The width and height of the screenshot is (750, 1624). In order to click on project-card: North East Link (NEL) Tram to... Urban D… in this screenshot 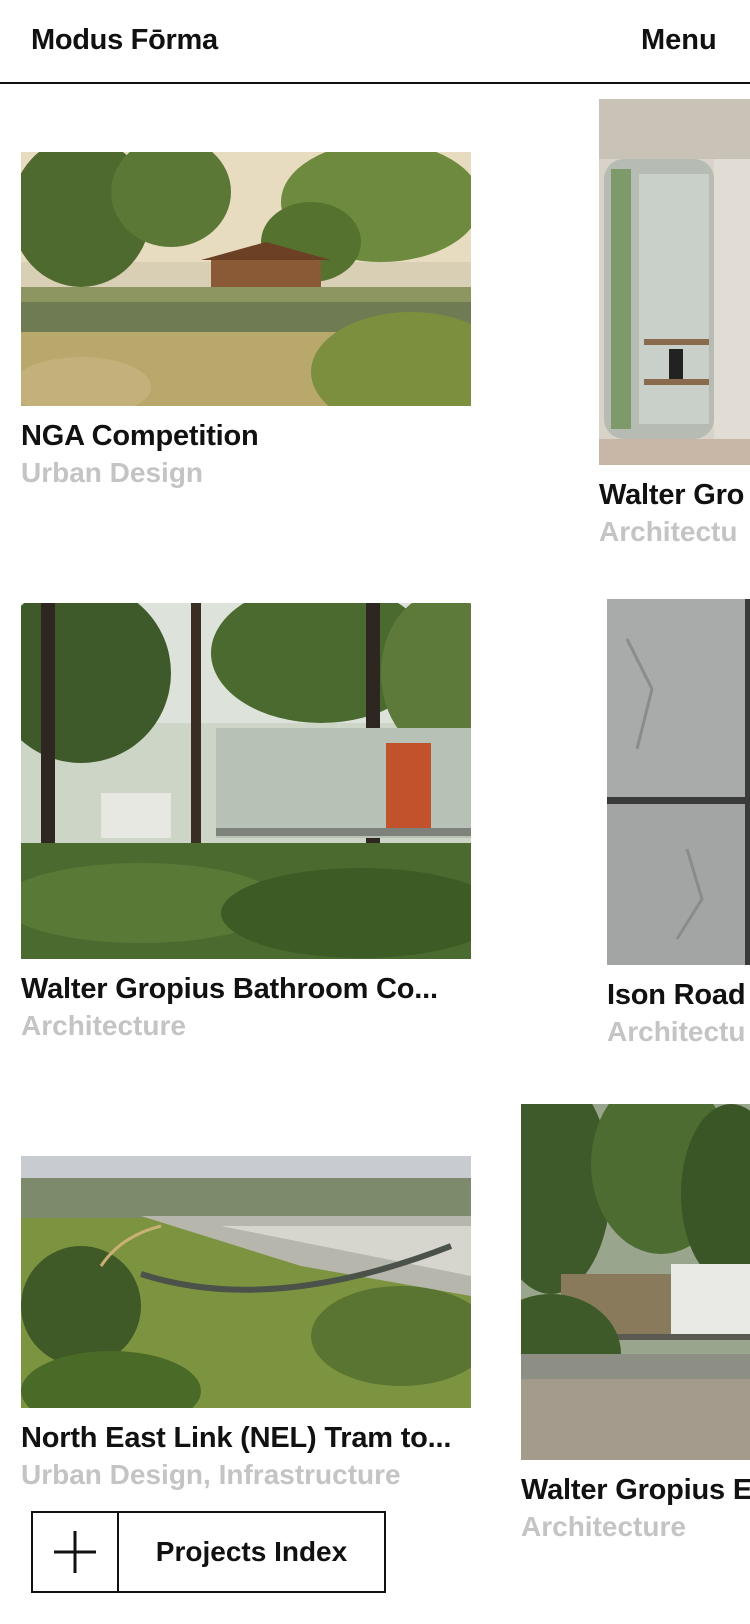, I will do `click(251, 1326)`.